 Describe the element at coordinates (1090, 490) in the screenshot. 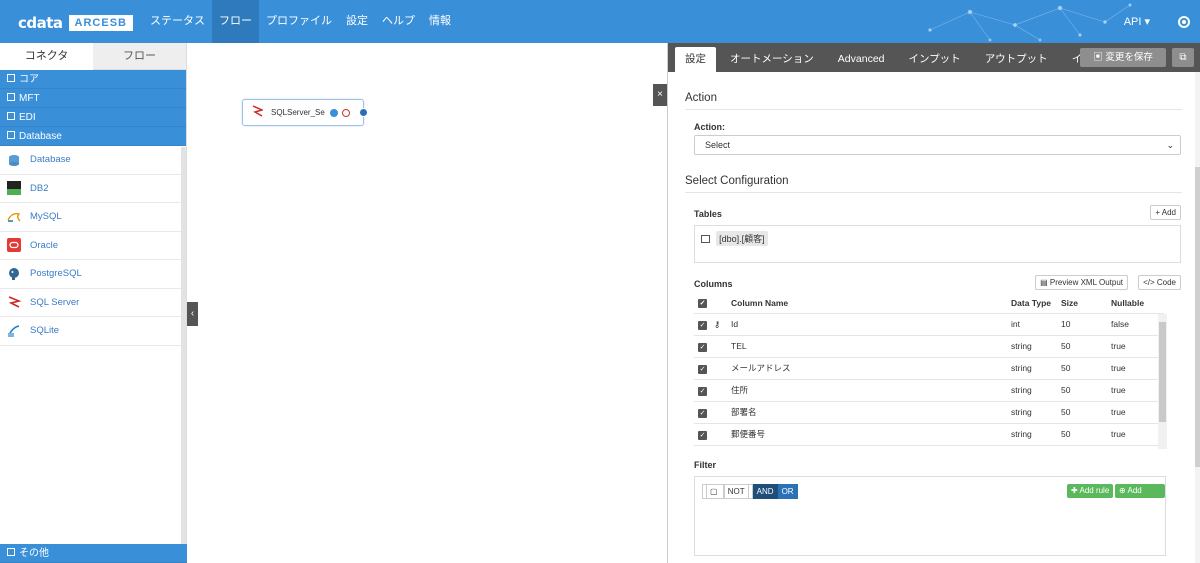

I see `add-rule-button: ✚ Add rule` at that location.